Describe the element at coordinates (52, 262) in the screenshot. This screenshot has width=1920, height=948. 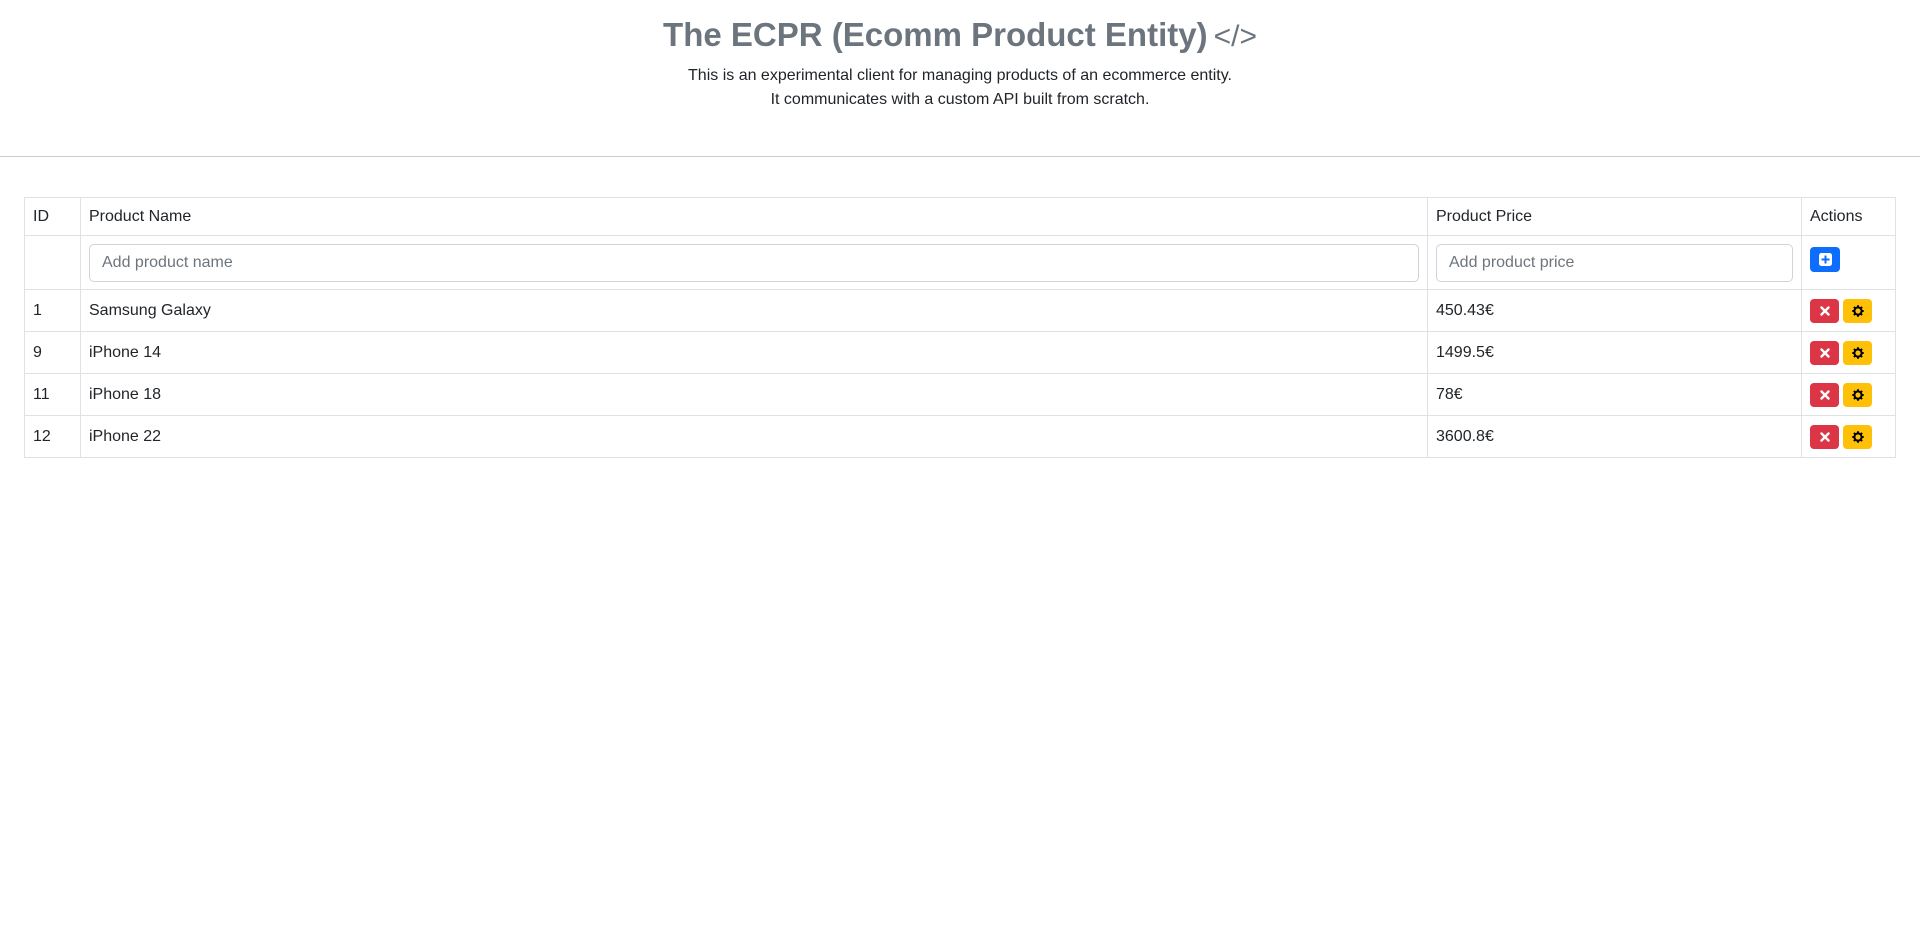
I see `add-row-id-cell` at that location.